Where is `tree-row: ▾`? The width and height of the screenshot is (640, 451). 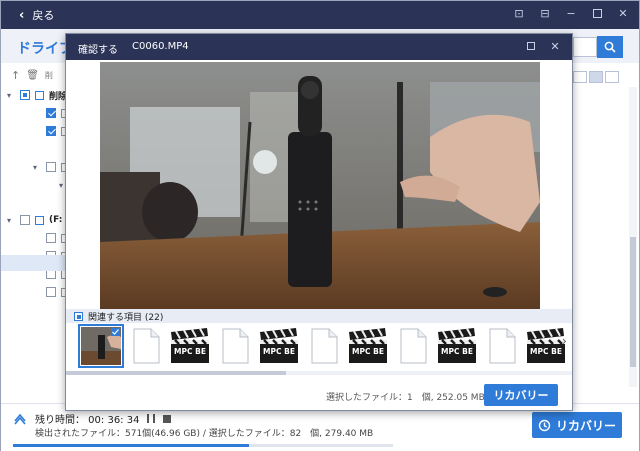 tree-row: ▾ is located at coordinates (50, 167).